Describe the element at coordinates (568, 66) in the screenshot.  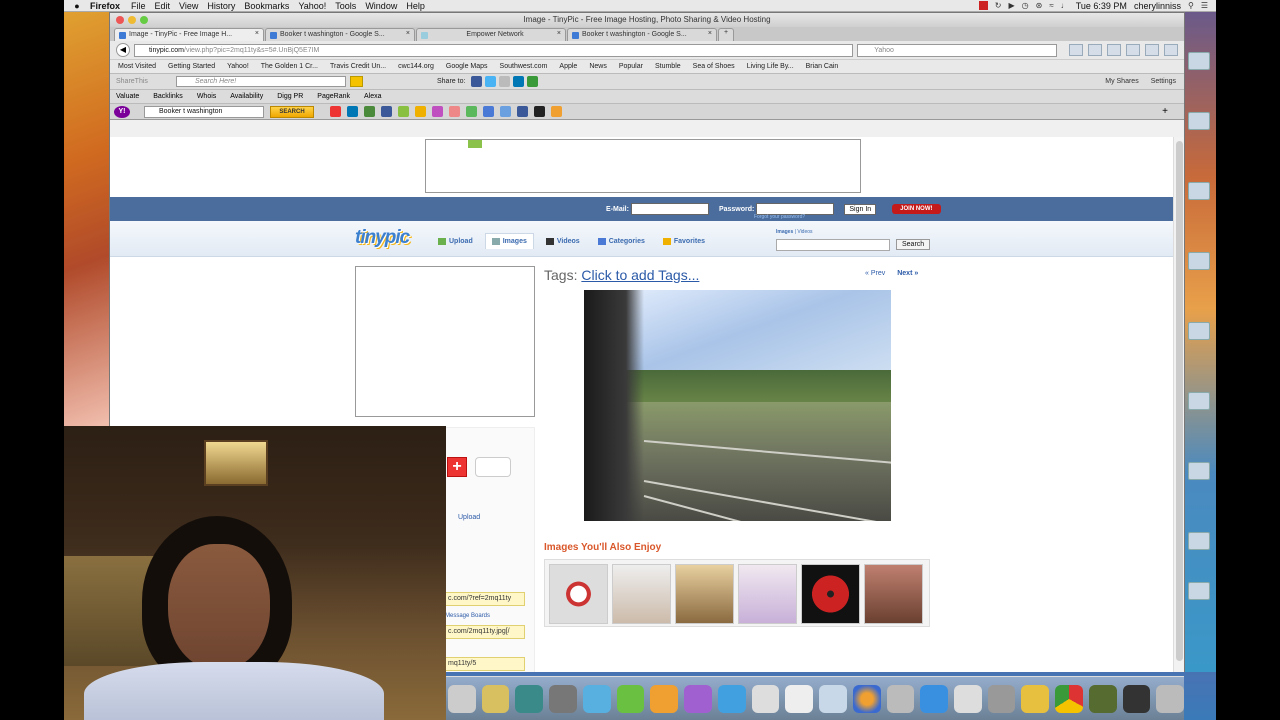
I see `bookmark-item: Apple` at that location.